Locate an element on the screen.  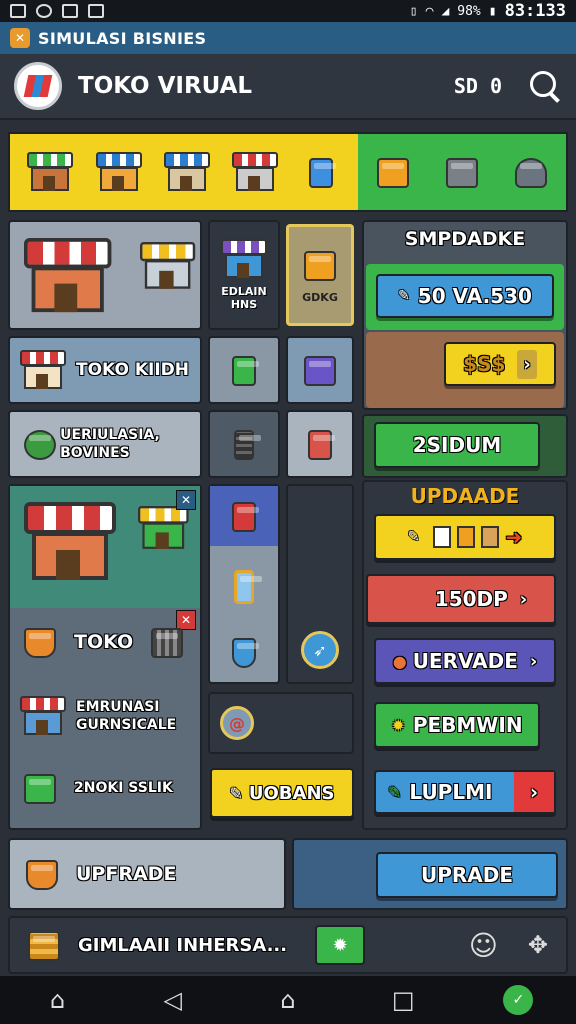
app-icon: ✕ is located at coordinates (20, 38).